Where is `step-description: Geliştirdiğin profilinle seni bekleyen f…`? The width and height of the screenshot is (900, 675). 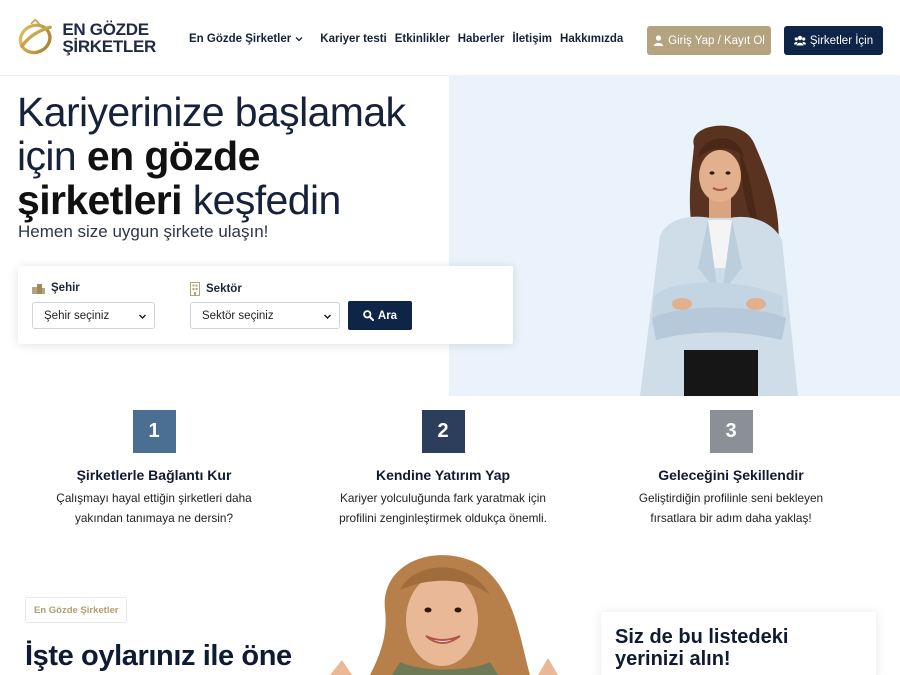
step-description: Geliştirdiğin profilinle seni bekleyen f… is located at coordinates (731, 508).